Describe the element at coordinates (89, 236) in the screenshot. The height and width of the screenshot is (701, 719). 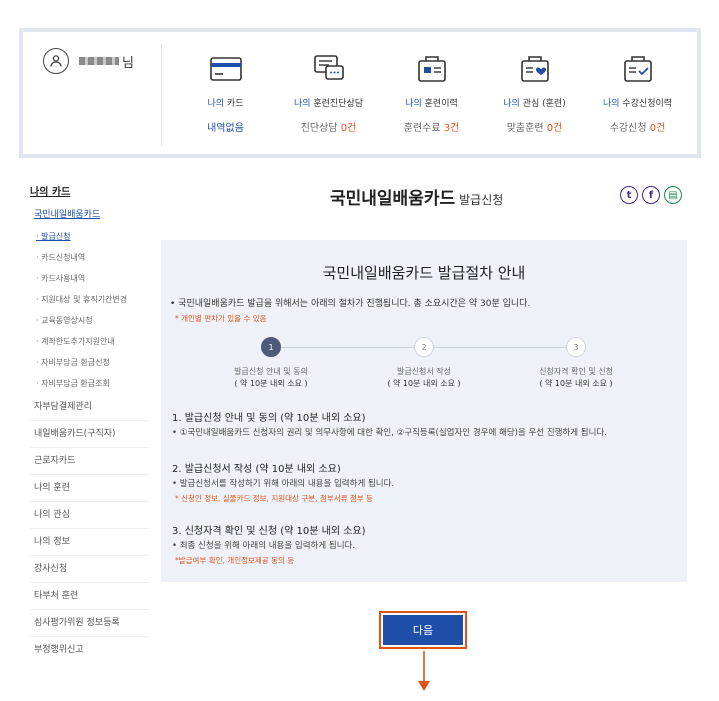
I see `sidebar-item-apply: · 발급신청` at that location.